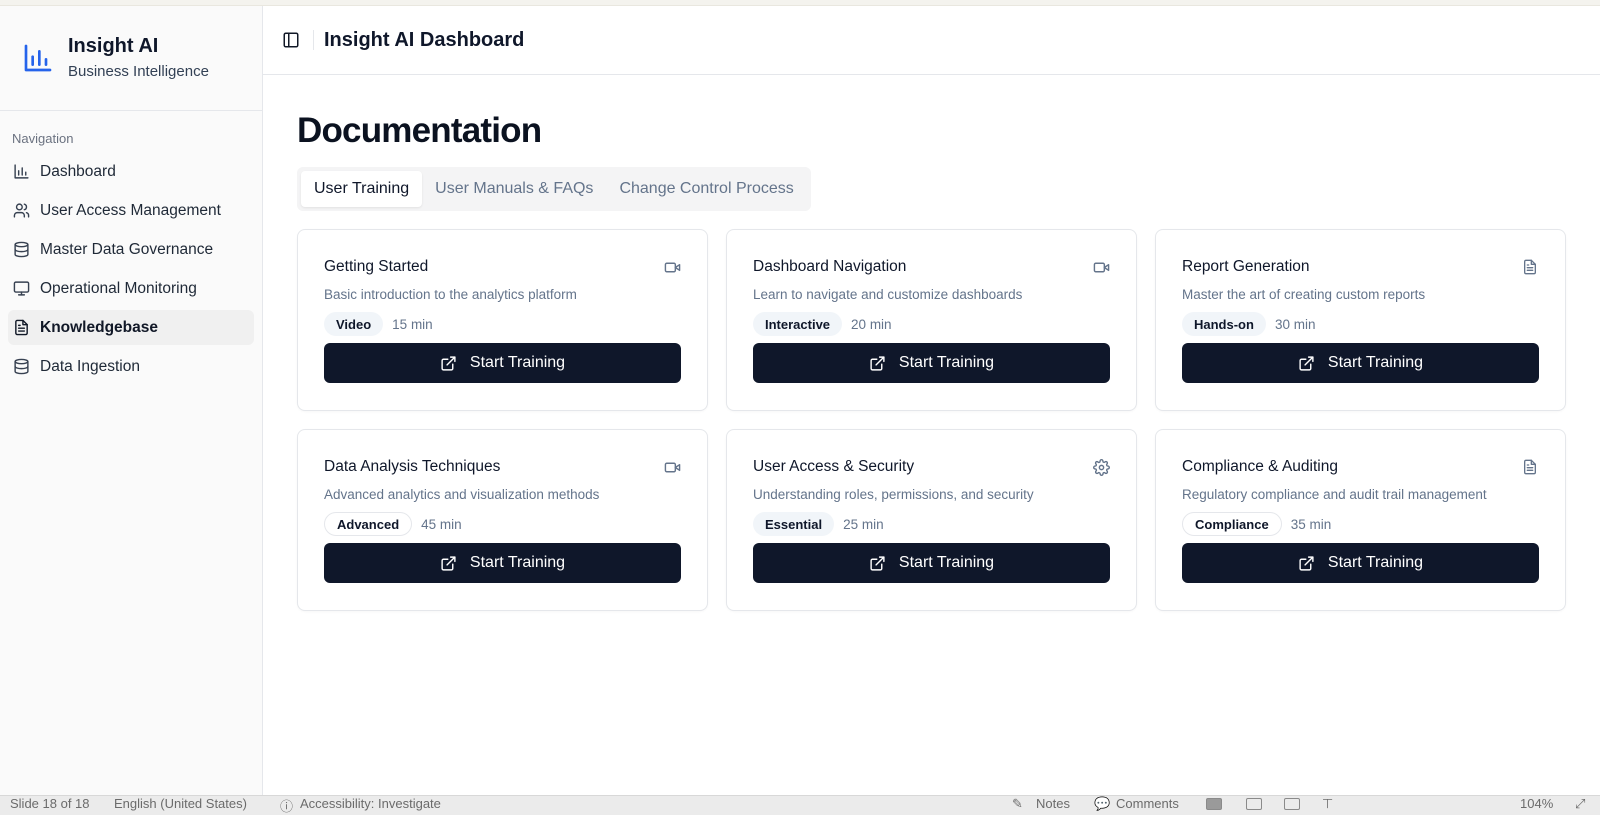  What do you see at coordinates (1101, 467) in the screenshot?
I see `gear-icon` at bounding box center [1101, 467].